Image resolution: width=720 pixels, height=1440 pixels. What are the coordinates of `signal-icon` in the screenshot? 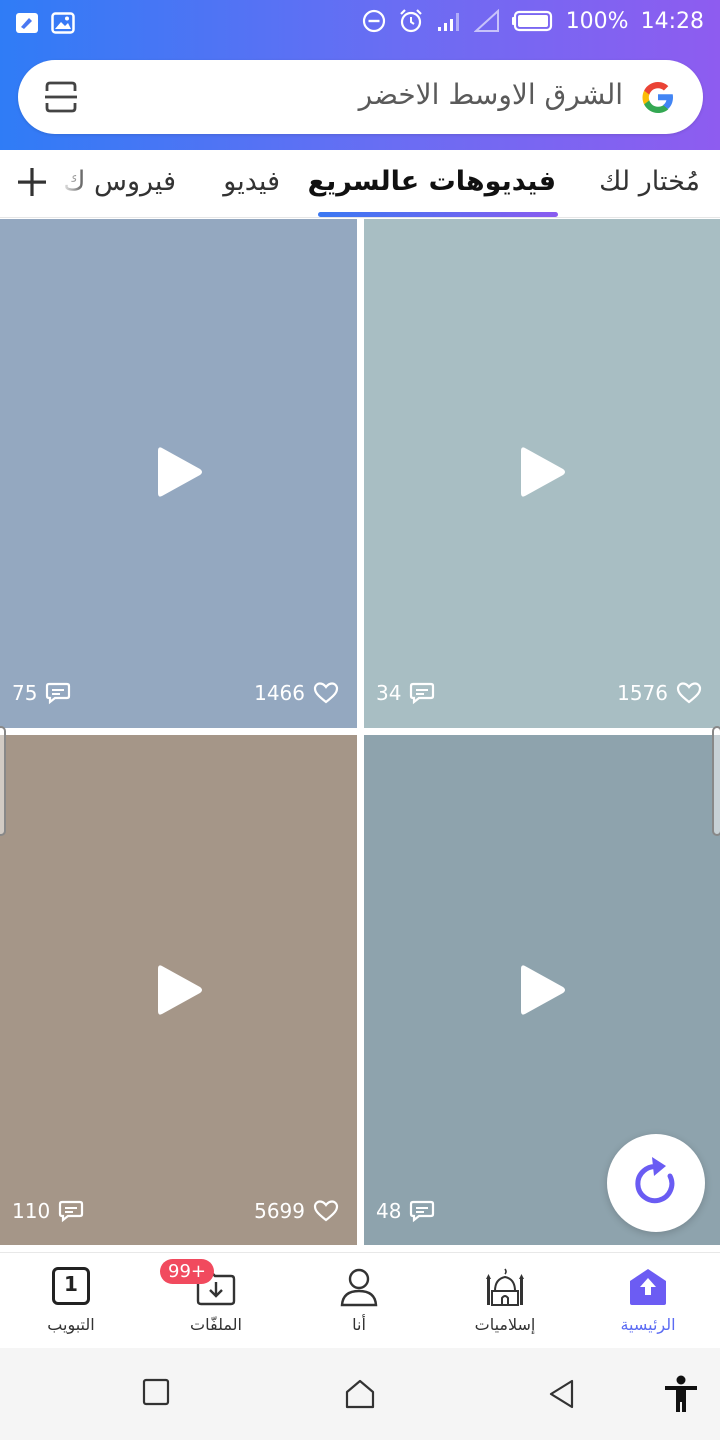 It's located at (448, 22).